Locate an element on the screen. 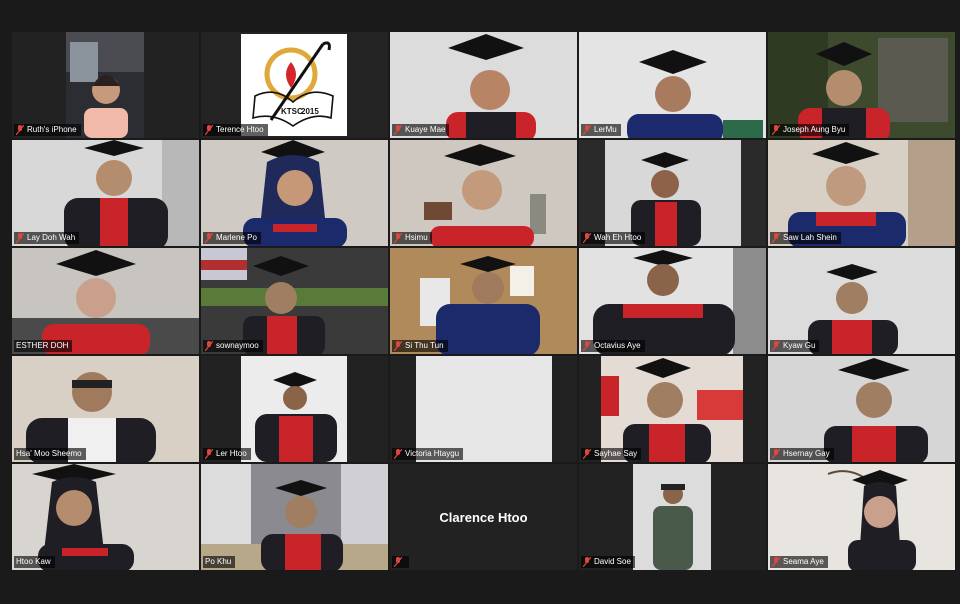 The width and height of the screenshot is (960, 604). participant-name-tag: David Soe is located at coordinates (608, 562).